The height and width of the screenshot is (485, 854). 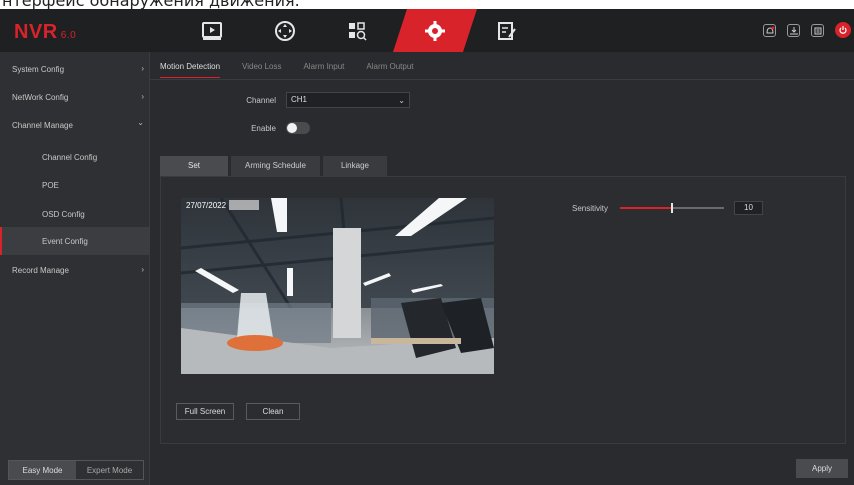 I want to click on sensitivity-value-field: 10, so click(x=748, y=208).